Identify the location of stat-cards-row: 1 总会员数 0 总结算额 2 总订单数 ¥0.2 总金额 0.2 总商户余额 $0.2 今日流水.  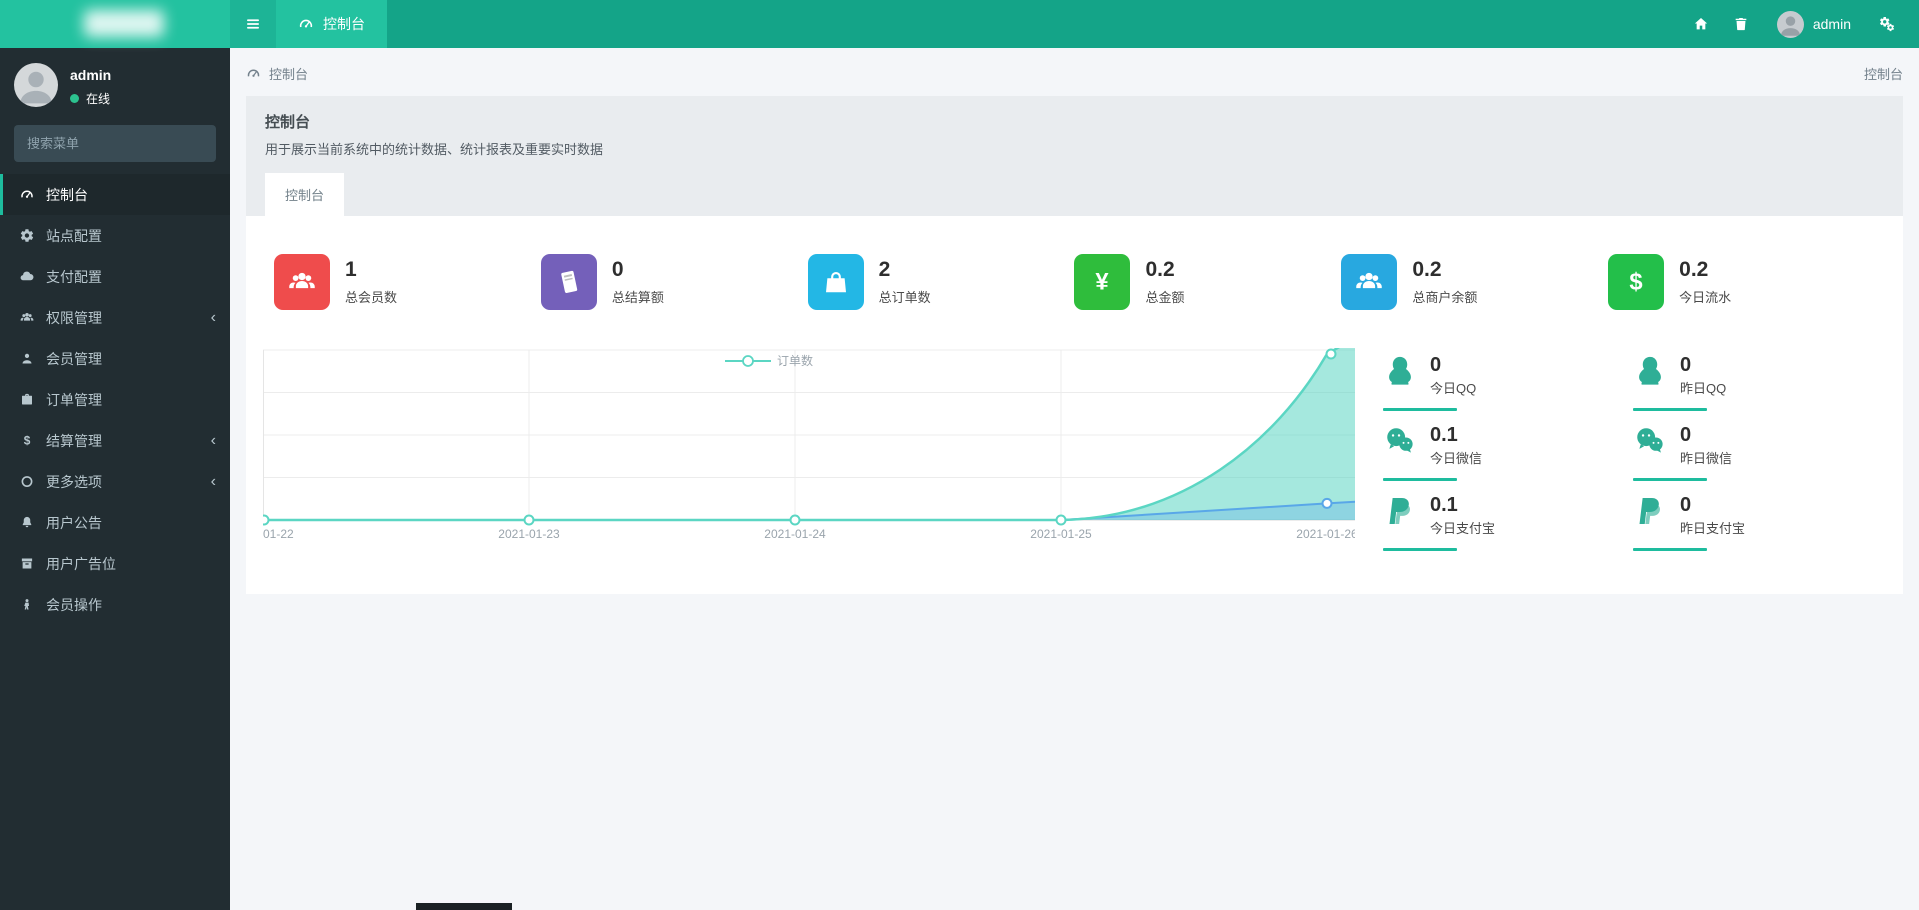
(1074, 282).